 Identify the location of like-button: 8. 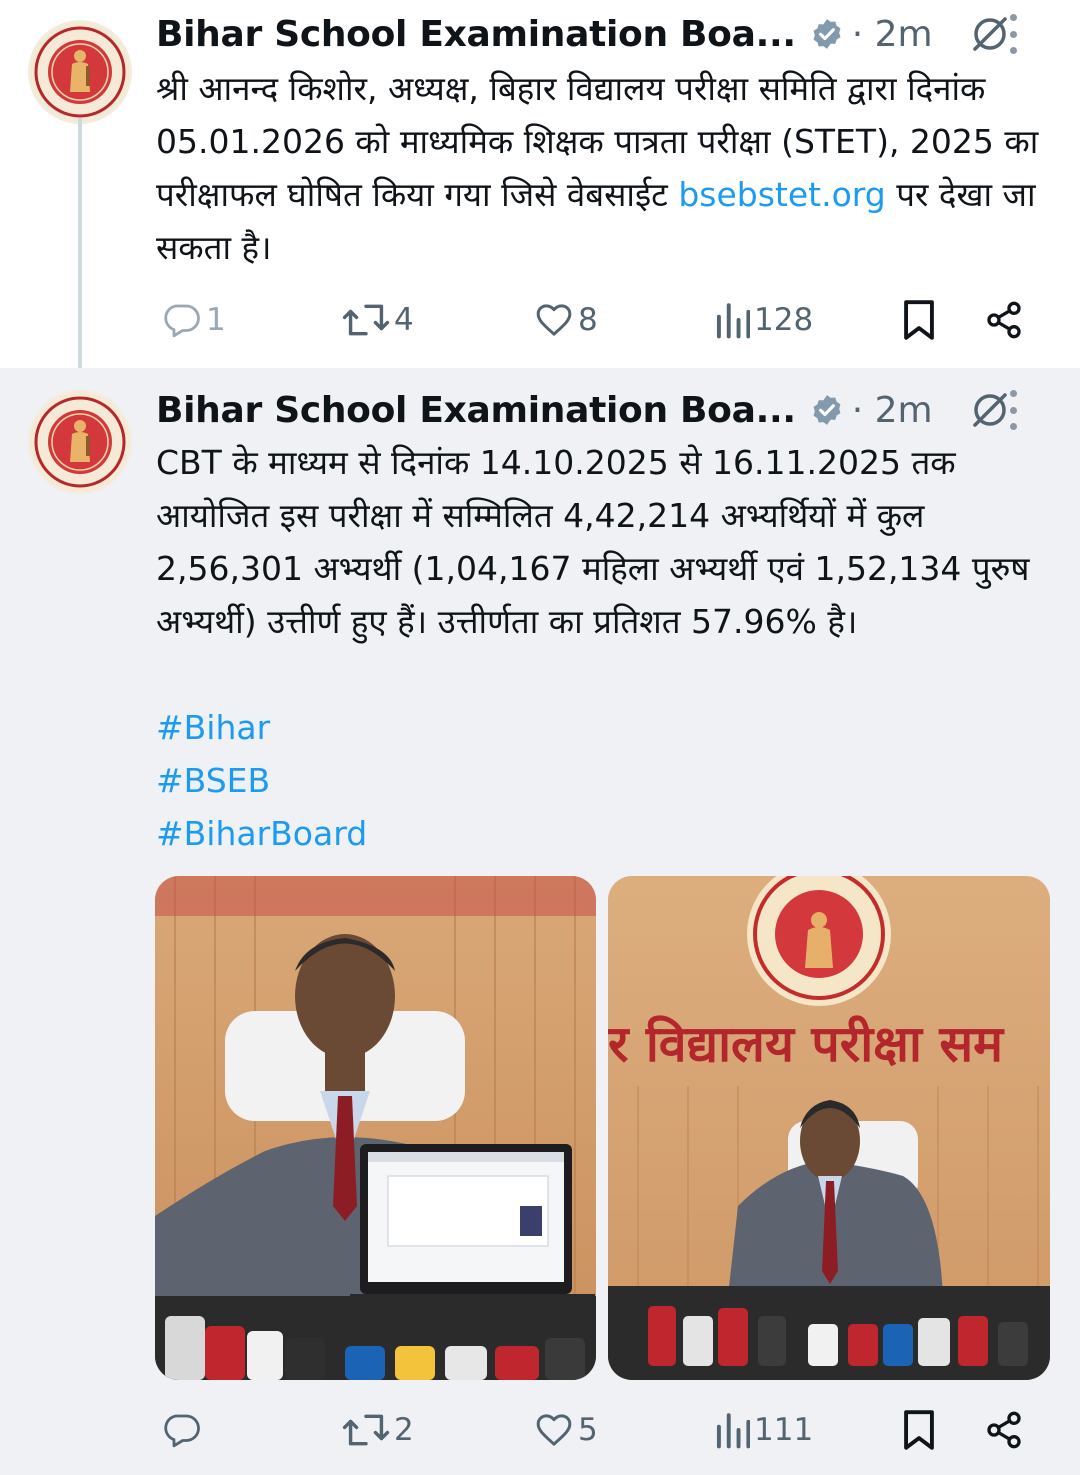
(566, 320).